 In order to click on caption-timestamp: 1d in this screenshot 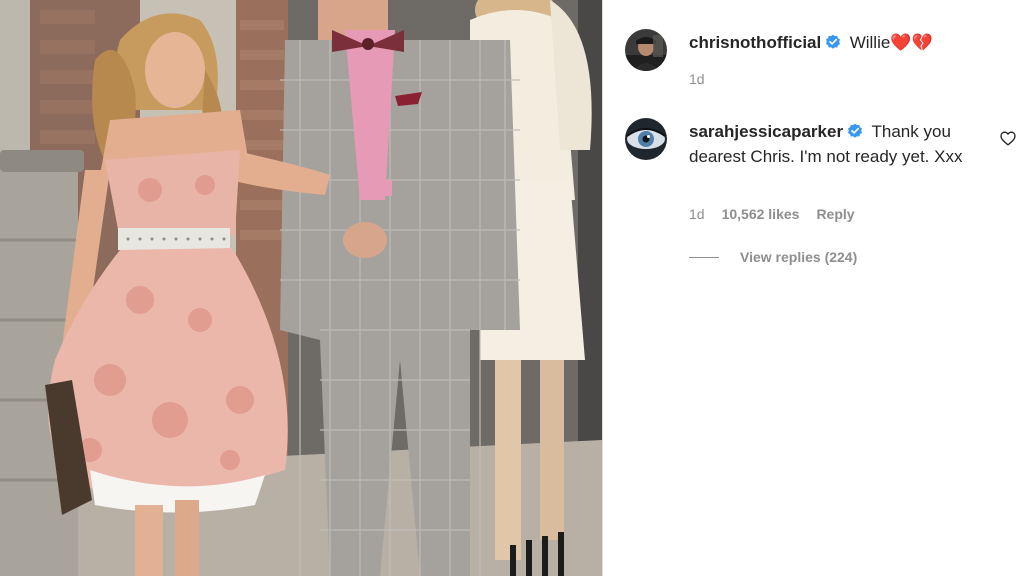, I will do `click(697, 79)`.